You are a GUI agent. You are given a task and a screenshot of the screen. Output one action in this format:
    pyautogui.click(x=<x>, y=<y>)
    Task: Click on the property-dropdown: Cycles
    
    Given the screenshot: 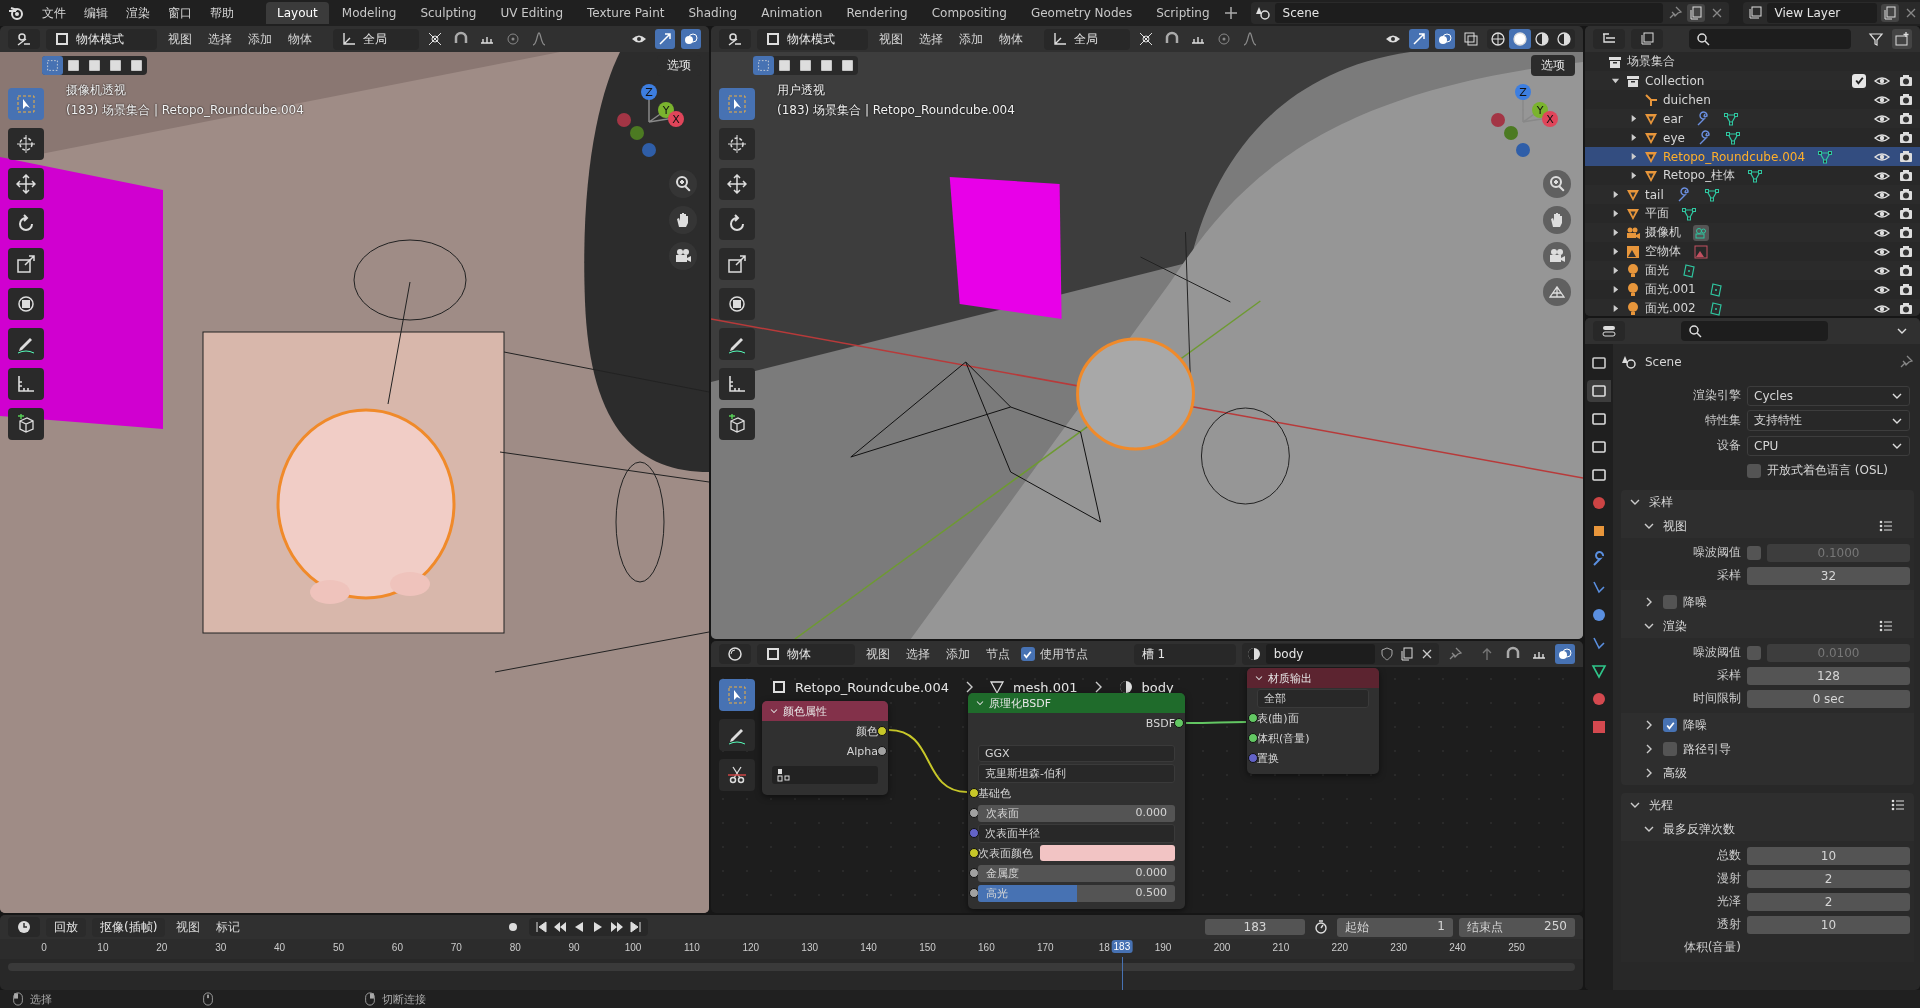 What is the action you would take?
    pyautogui.click(x=1828, y=395)
    